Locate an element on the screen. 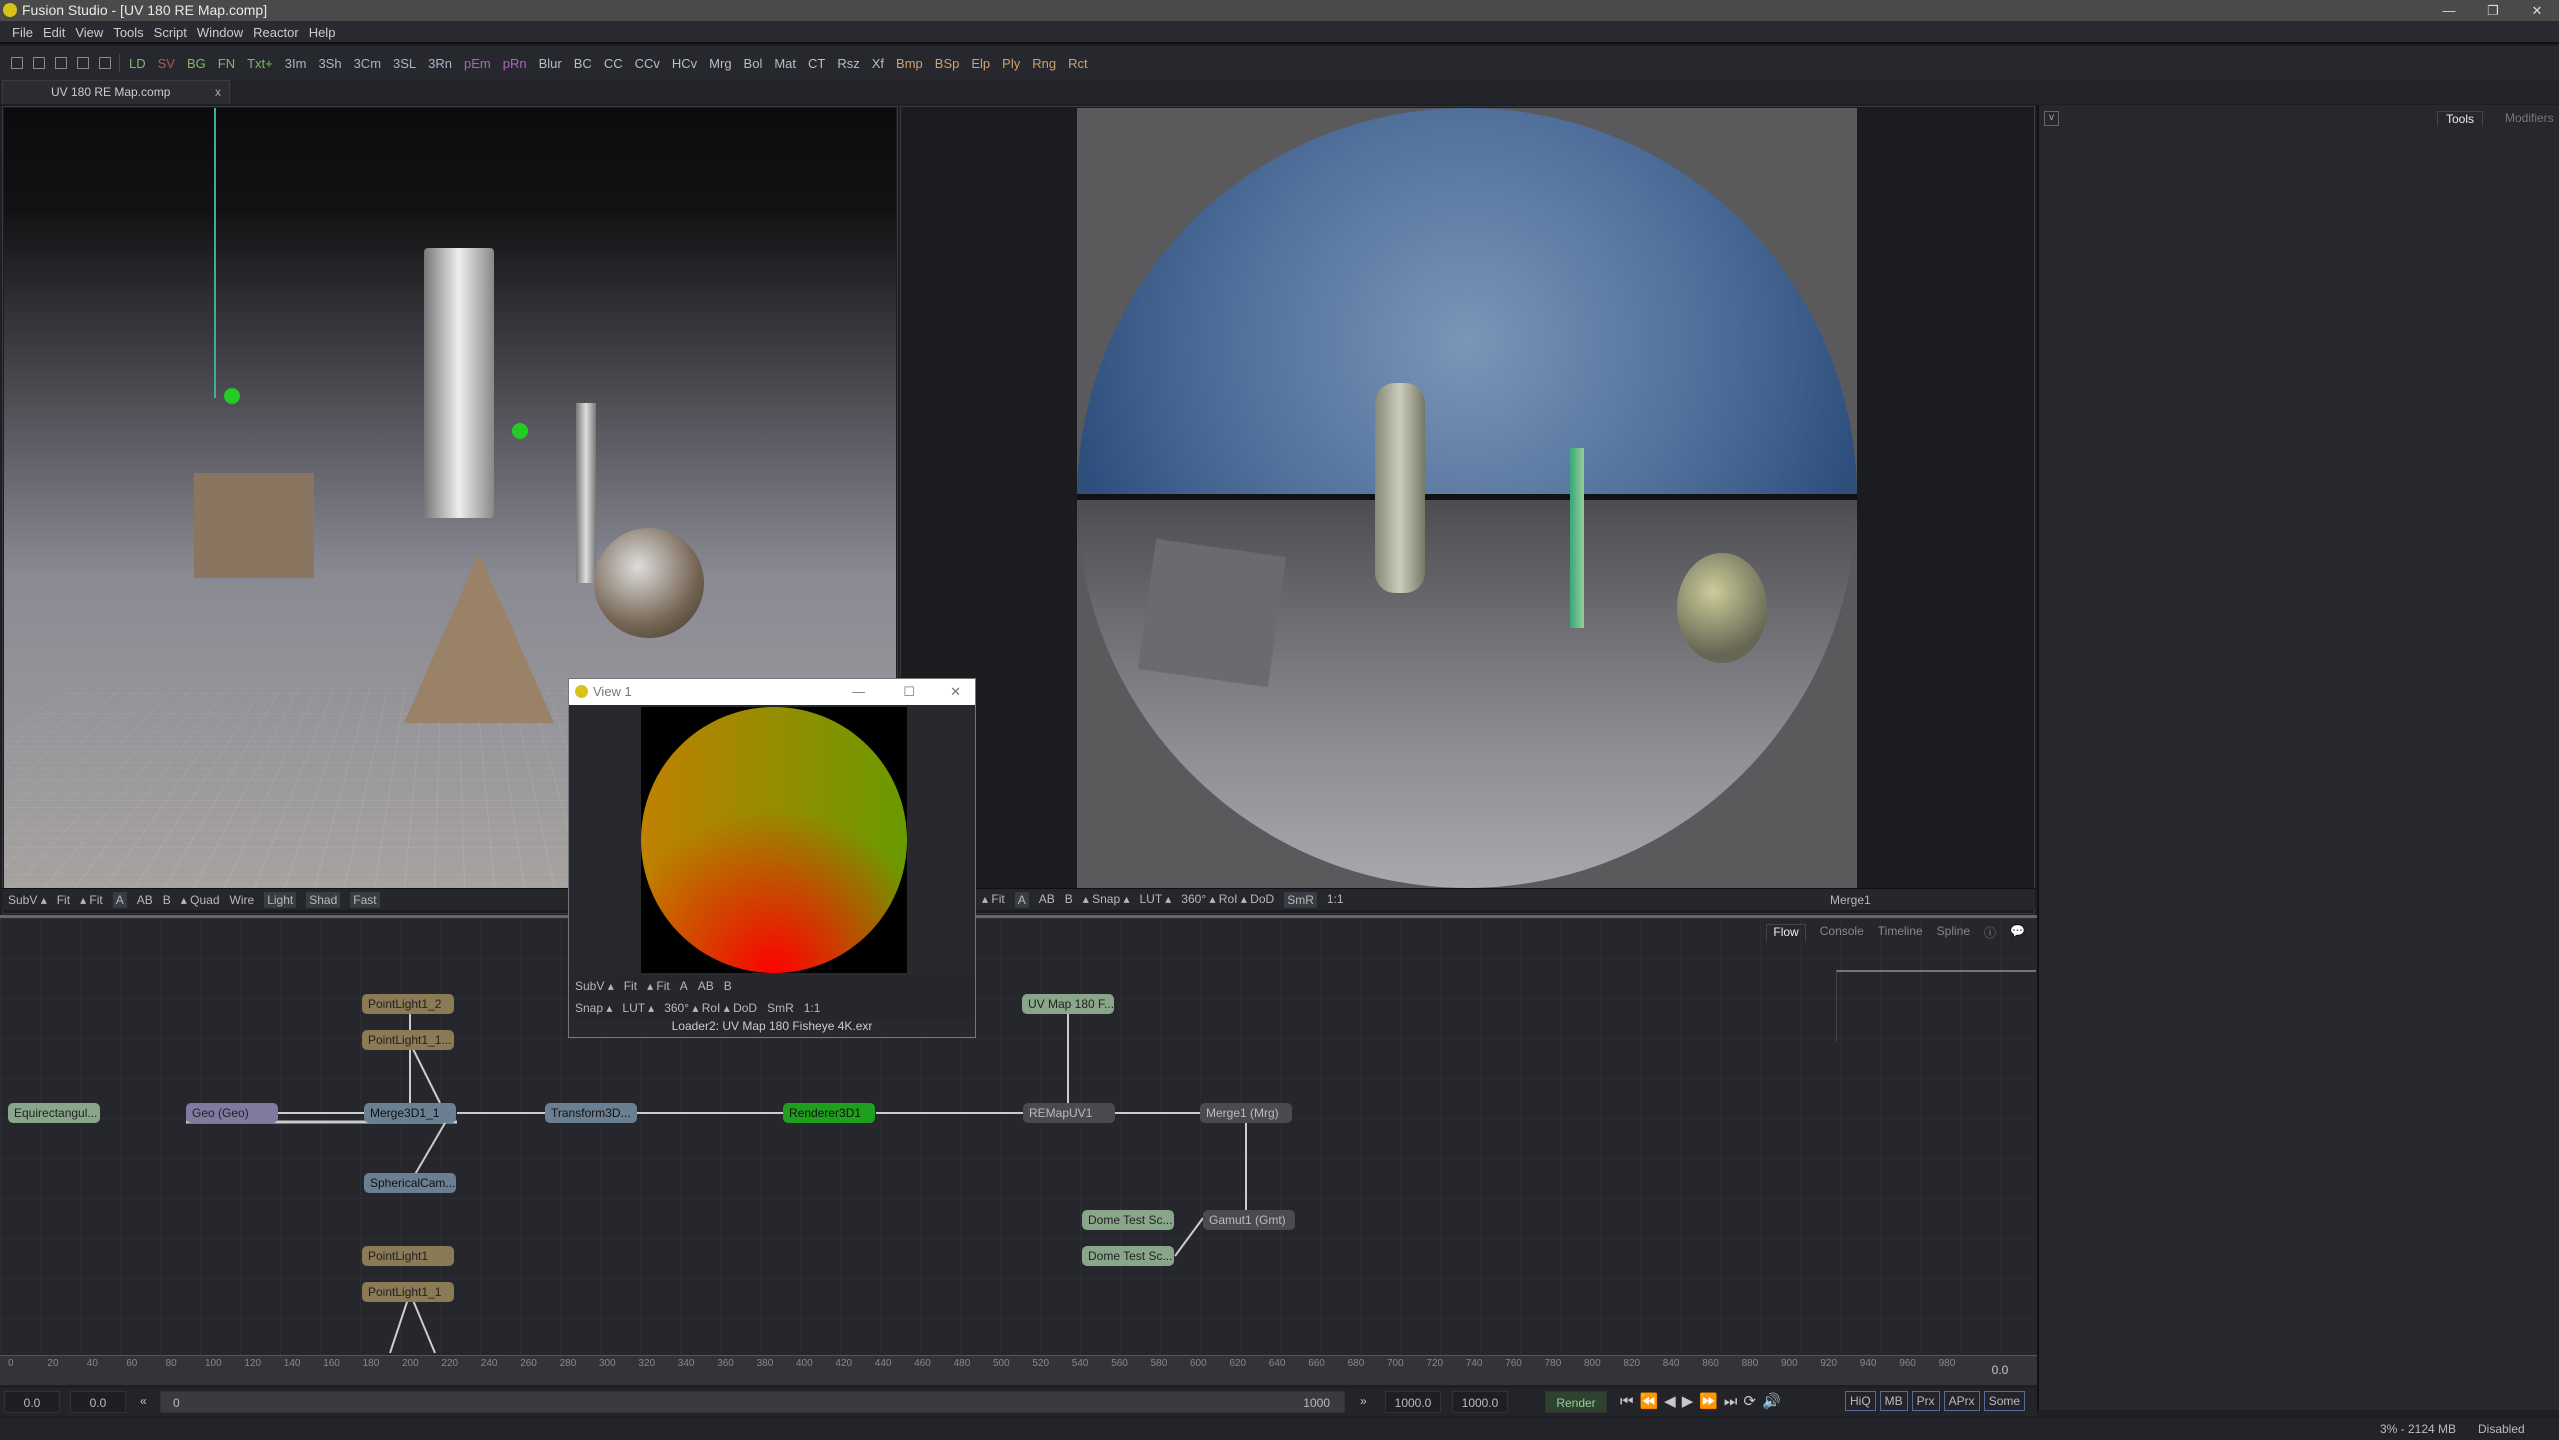  tool-mat-button: Mat is located at coordinates (785, 63).